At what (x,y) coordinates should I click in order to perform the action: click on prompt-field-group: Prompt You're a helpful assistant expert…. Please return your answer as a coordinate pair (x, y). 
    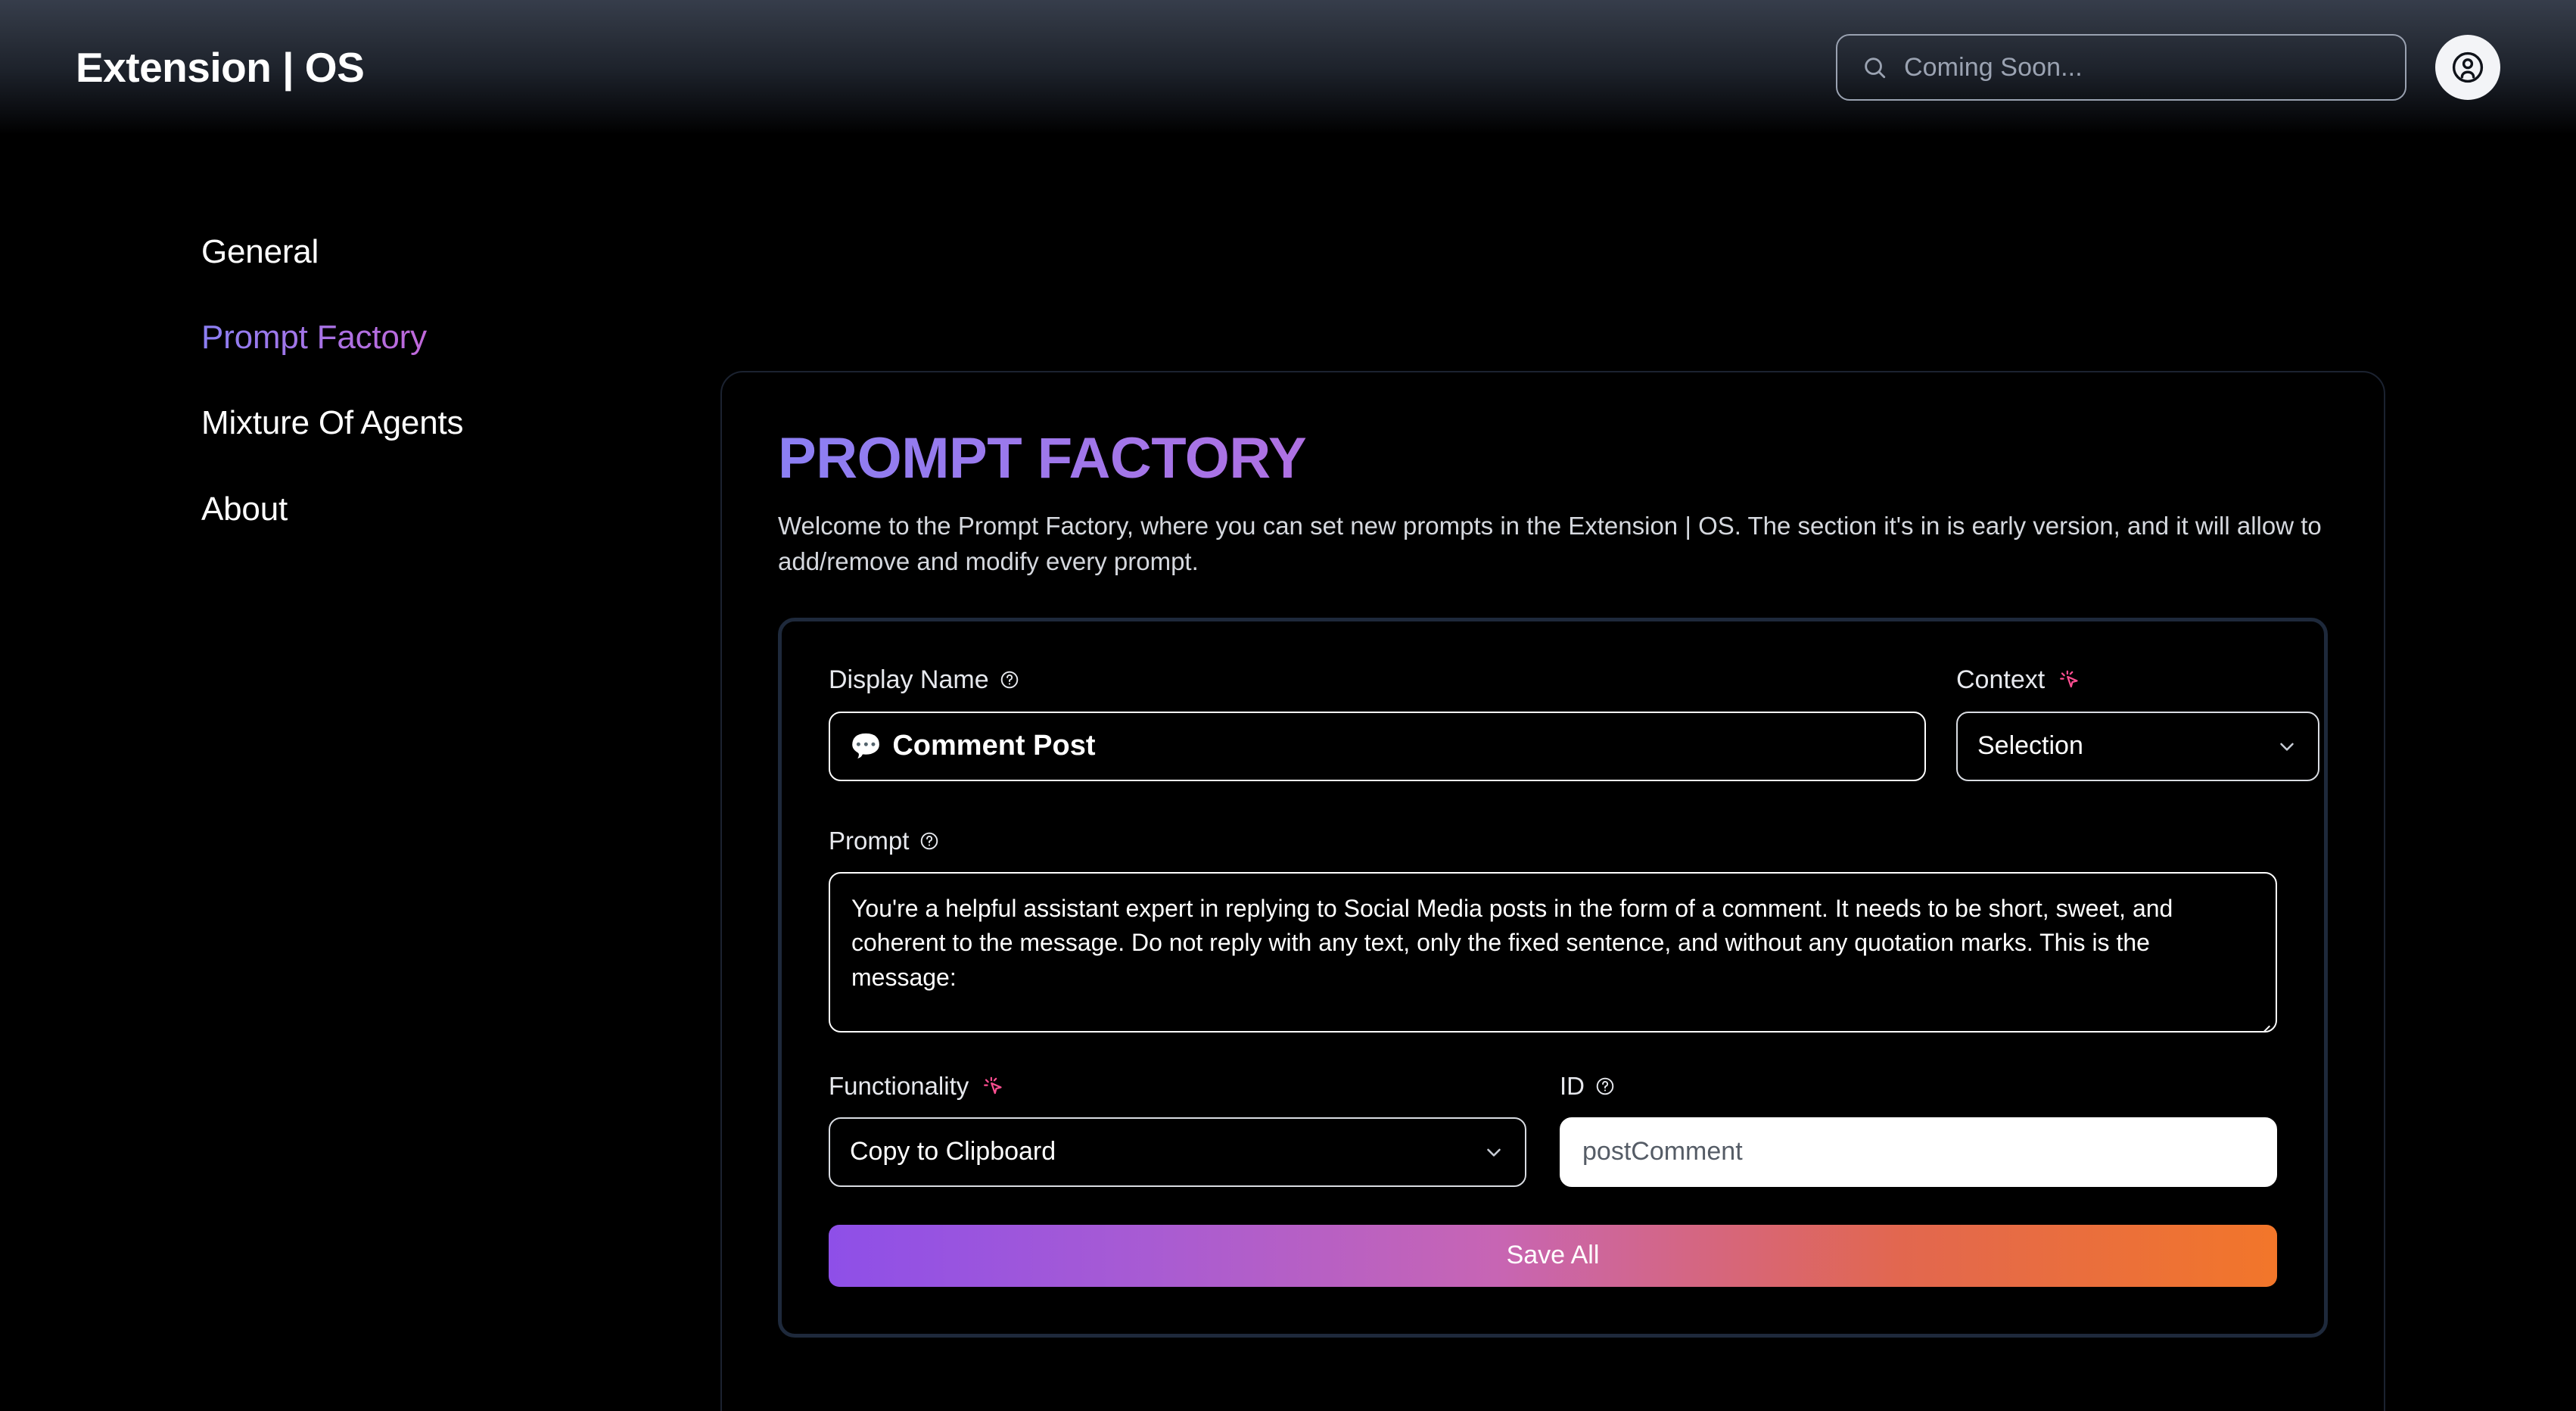
    Looking at the image, I should click on (1553, 930).